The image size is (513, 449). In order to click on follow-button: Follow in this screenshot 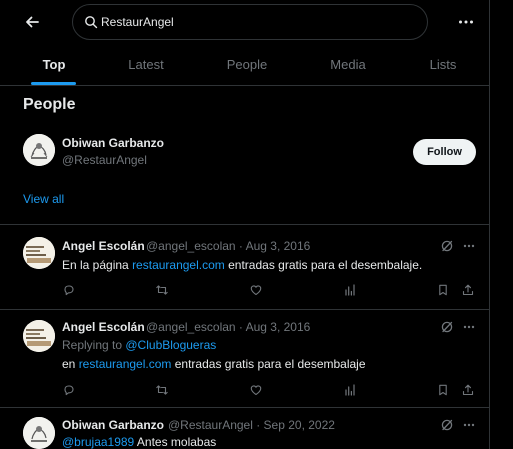, I will do `click(444, 152)`.